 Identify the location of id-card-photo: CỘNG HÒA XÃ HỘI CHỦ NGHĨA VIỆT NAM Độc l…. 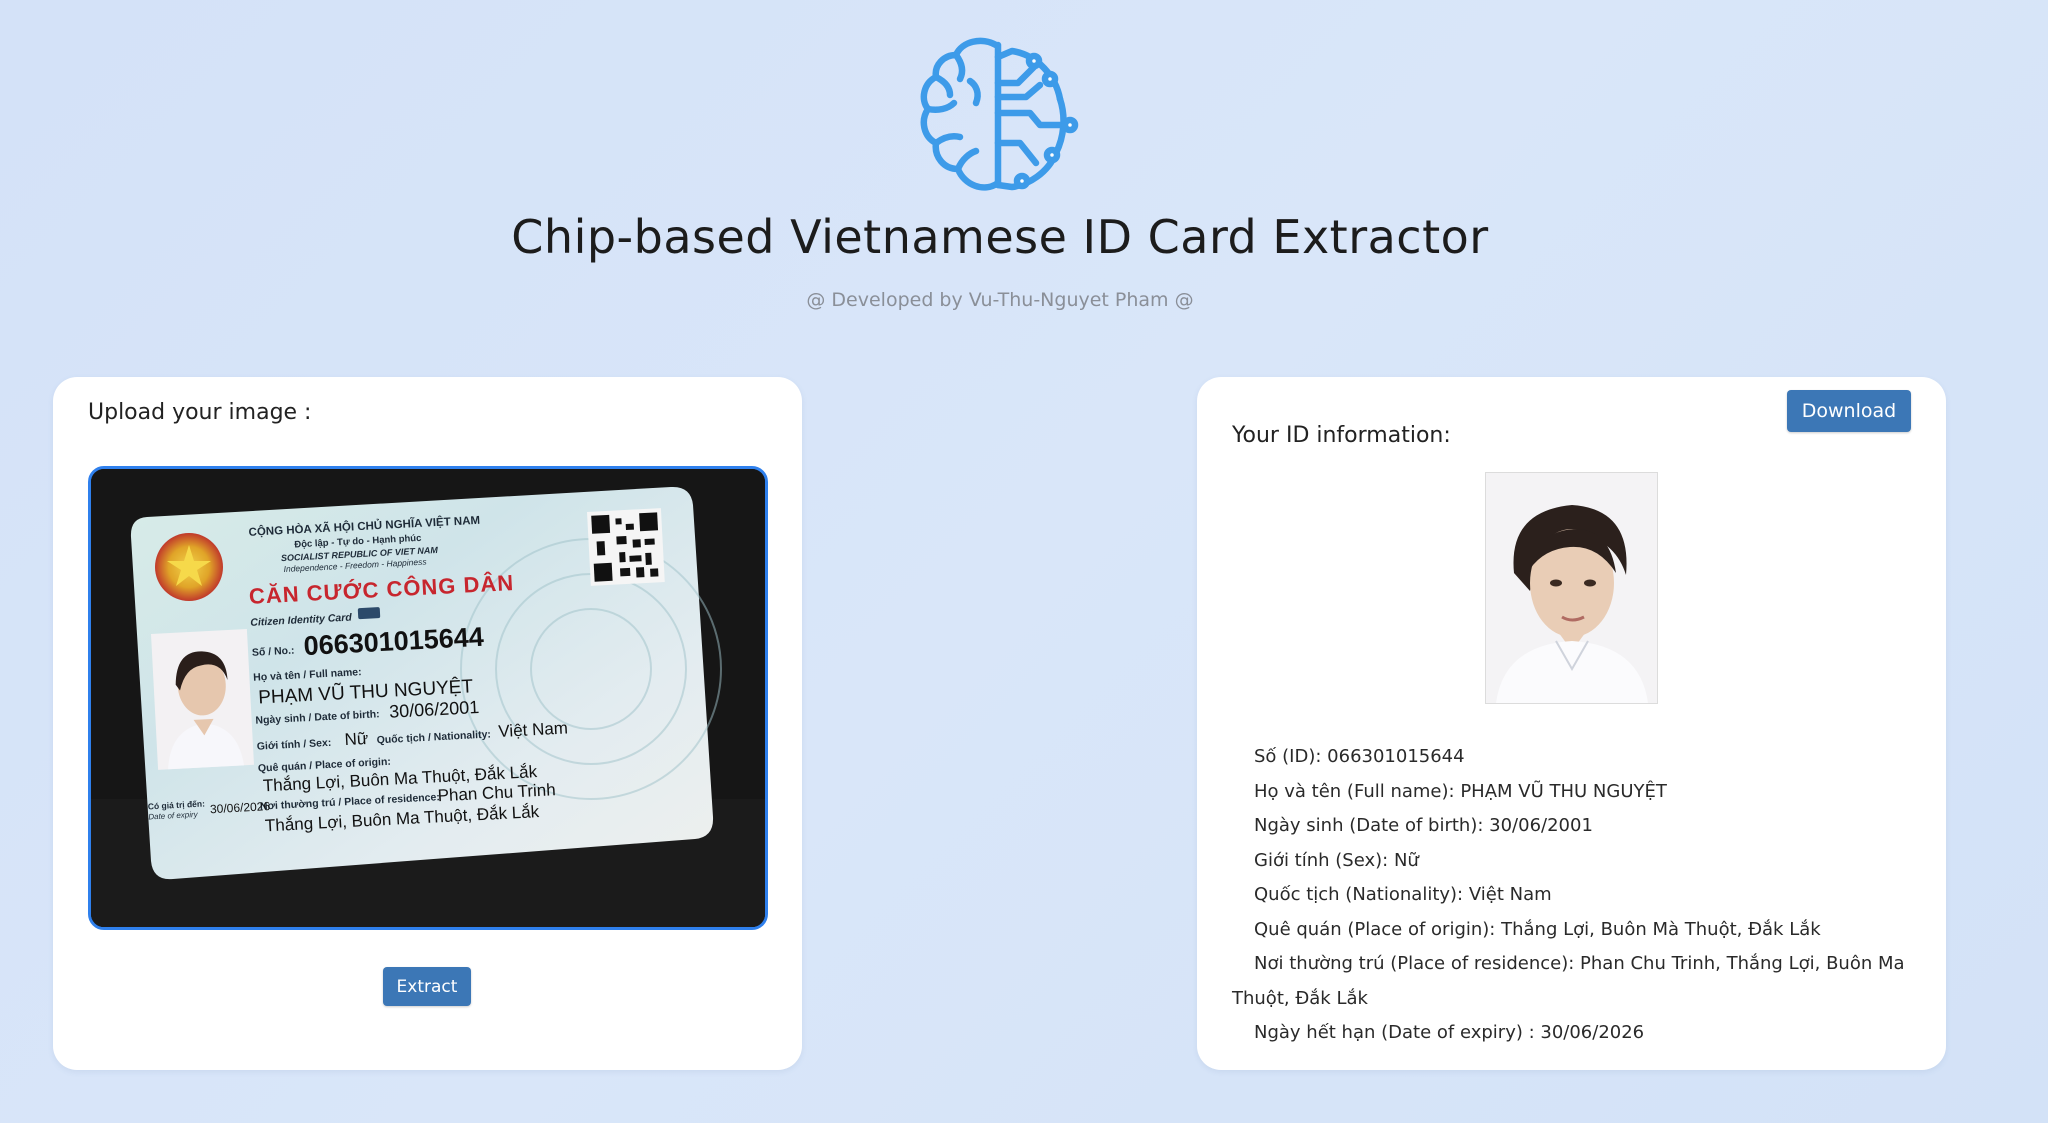
(428, 698).